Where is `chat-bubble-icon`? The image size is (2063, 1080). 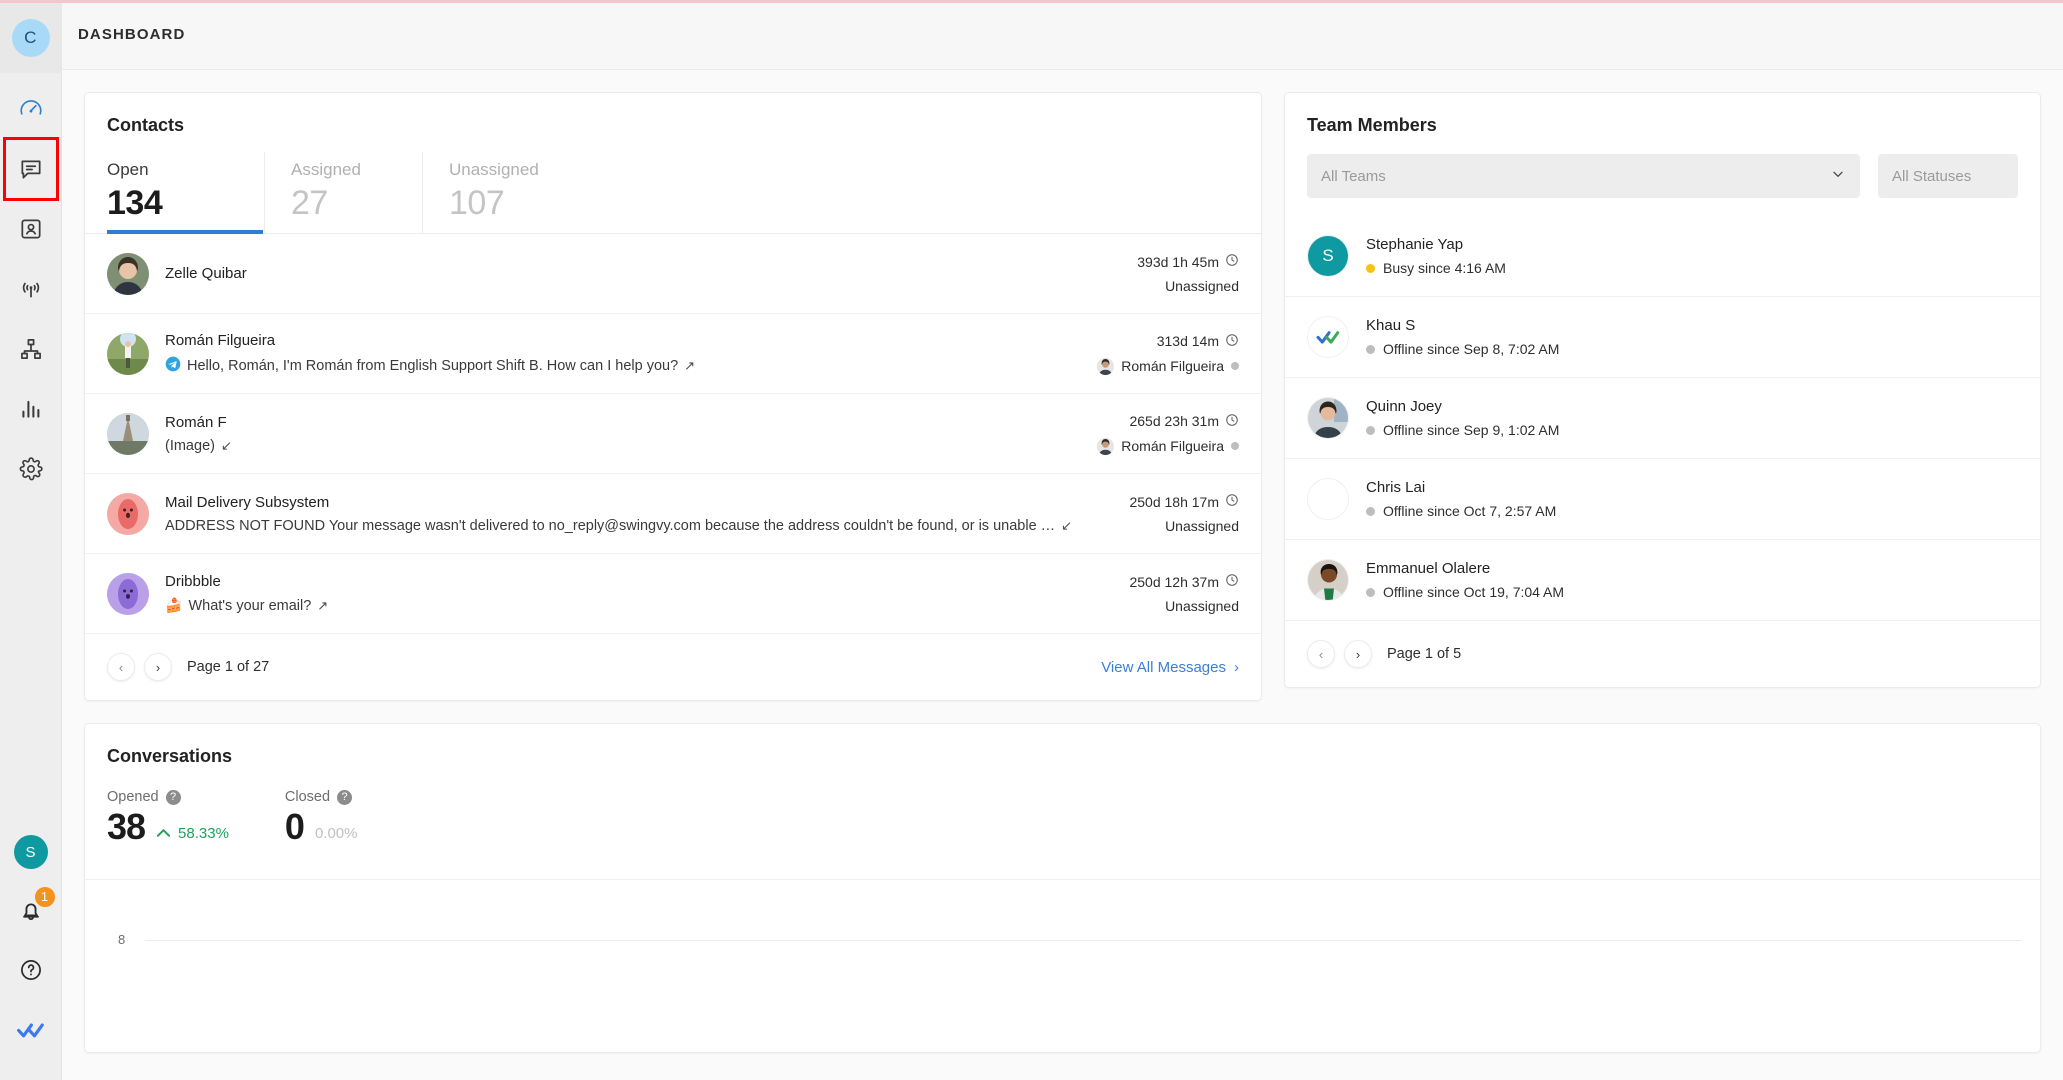
chat-bubble-icon is located at coordinates (31, 169).